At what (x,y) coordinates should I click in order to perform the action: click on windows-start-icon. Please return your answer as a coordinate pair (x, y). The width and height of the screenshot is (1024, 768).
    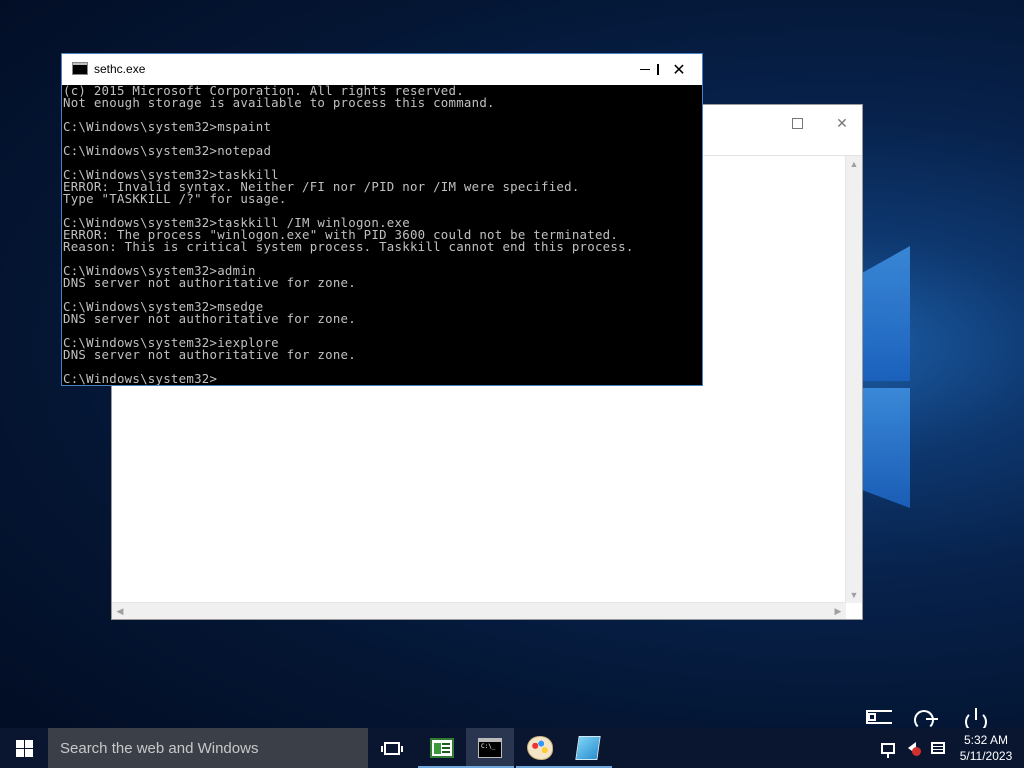
    Looking at the image, I should click on (24, 748).